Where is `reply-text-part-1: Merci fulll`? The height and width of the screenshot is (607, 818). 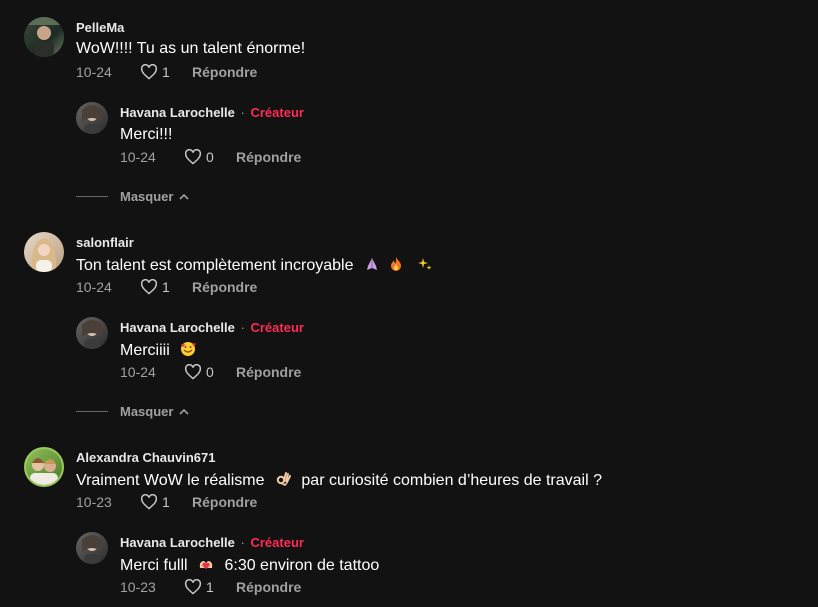
reply-text-part-1: Merci fulll is located at coordinates (154, 565).